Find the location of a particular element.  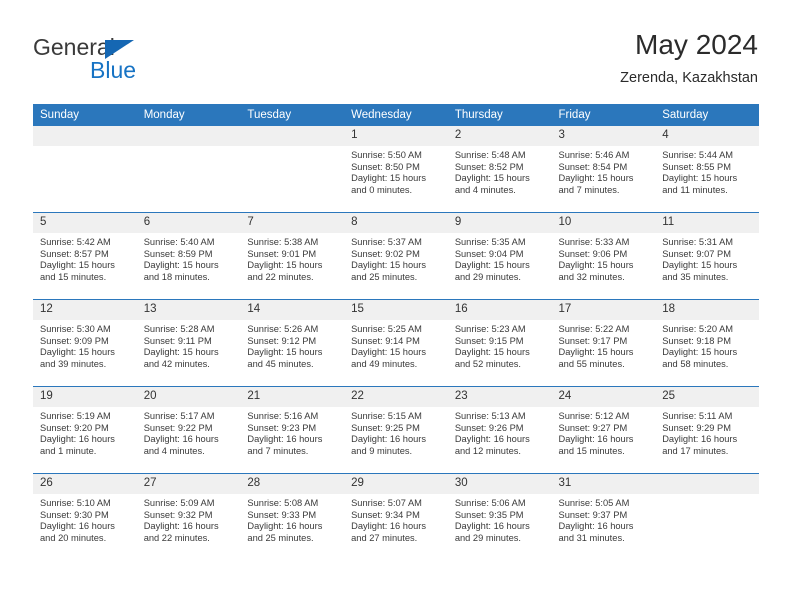

daylight-text-line2: and 7 minutes. is located at coordinates (589, 189).